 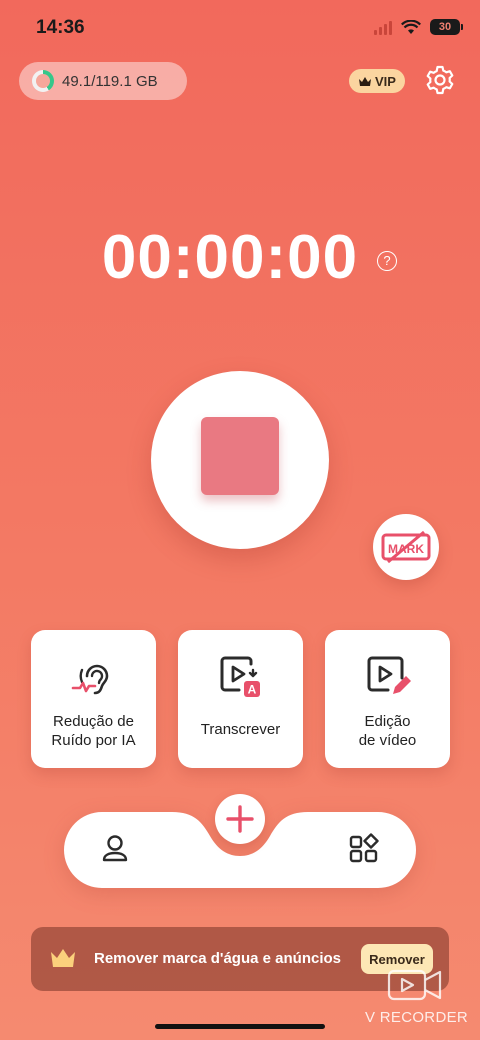 What do you see at coordinates (93, 731) in the screenshot?
I see `noise-reduction-label: Redução de Ruído por IA` at bounding box center [93, 731].